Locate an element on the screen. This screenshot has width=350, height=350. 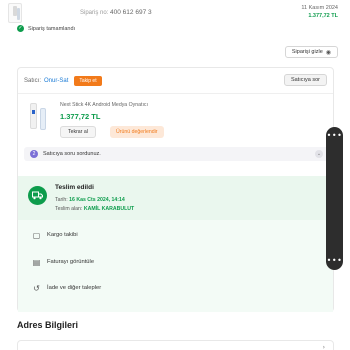
parcel-icon: ▢ is located at coordinates (36, 235).